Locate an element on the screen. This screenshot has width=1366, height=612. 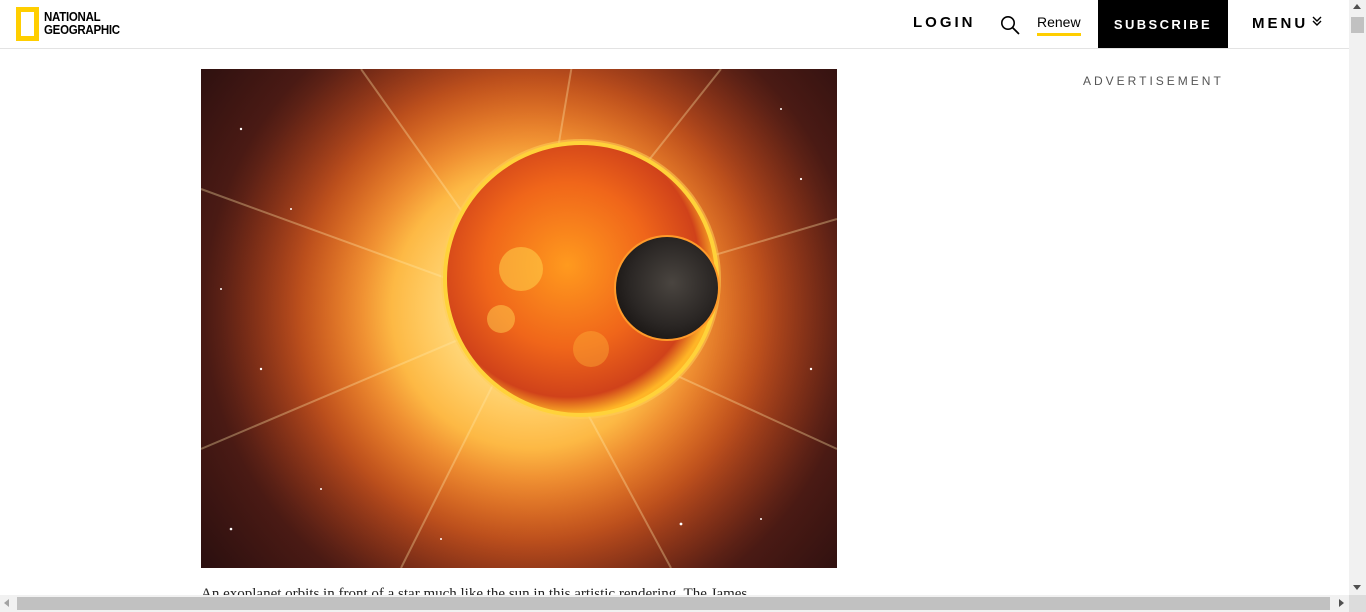
login-link: LOGIN is located at coordinates (944, 22).